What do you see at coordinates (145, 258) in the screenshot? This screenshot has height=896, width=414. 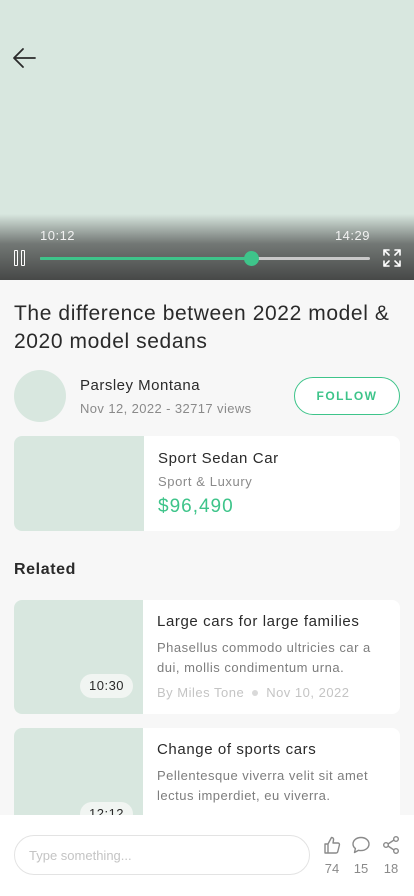 I see `progress-fill` at bounding box center [145, 258].